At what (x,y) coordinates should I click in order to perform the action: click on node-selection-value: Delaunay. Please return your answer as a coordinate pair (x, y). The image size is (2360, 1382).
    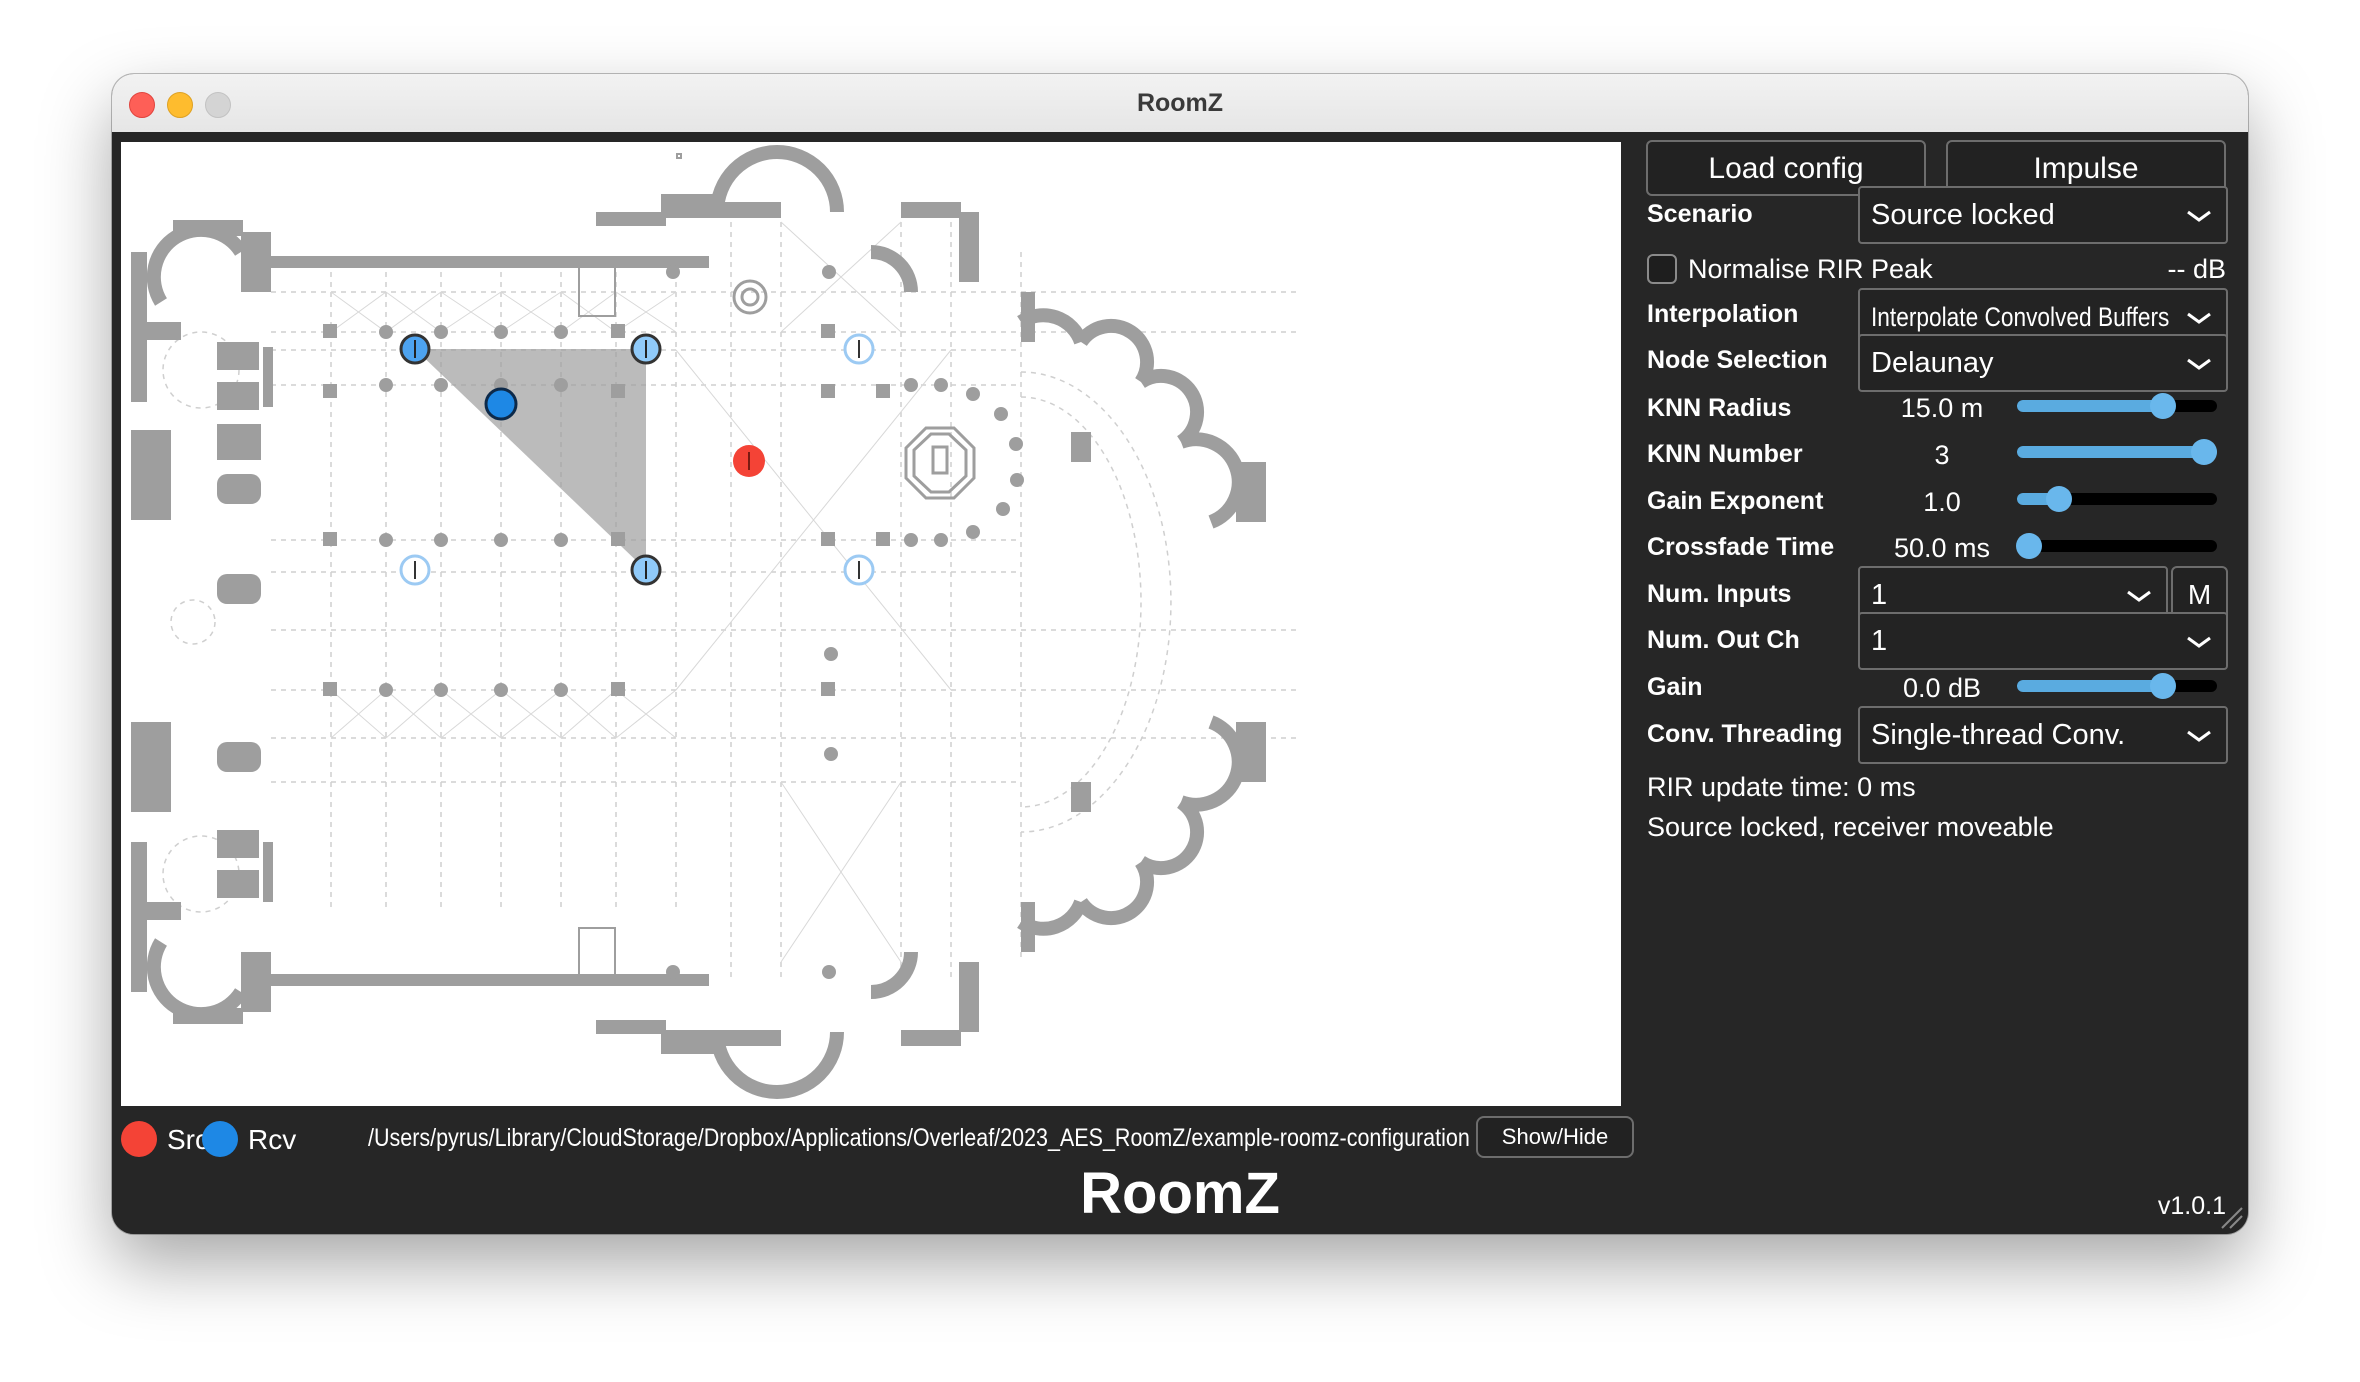
    Looking at the image, I should click on (1932, 363).